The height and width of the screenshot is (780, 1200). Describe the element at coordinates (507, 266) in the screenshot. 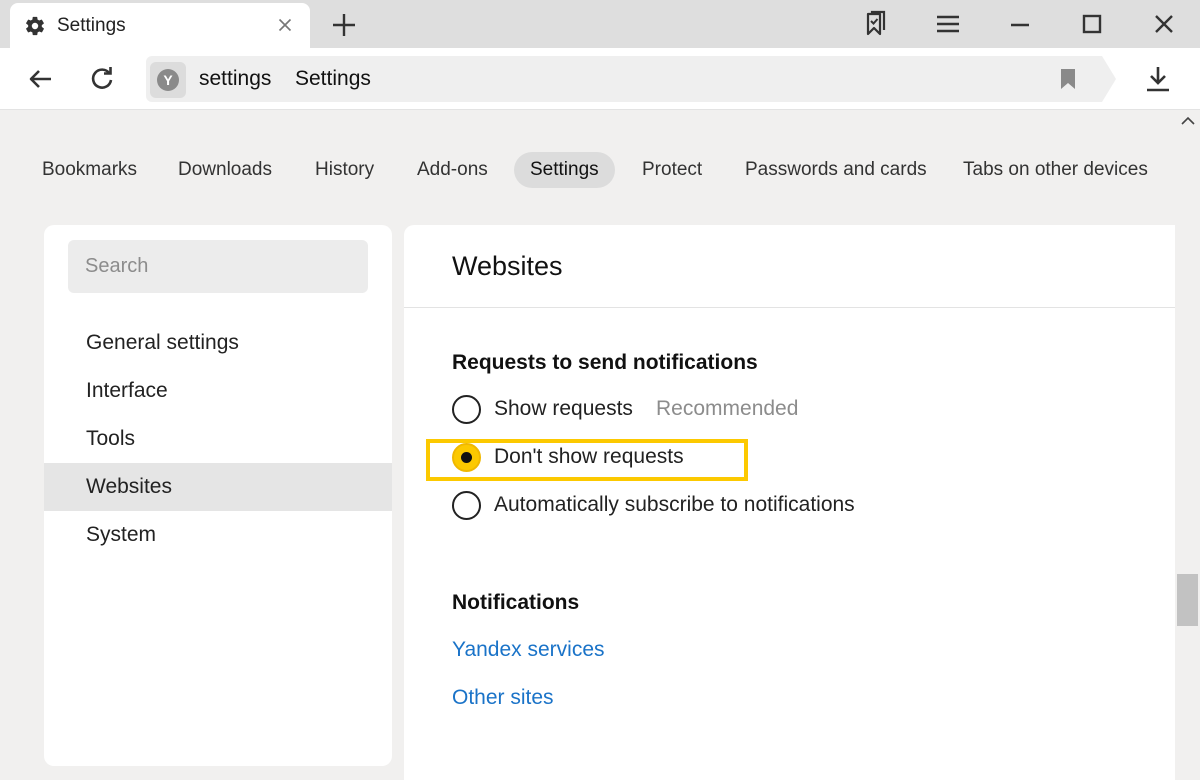

I see `page-title: Websites` at that location.